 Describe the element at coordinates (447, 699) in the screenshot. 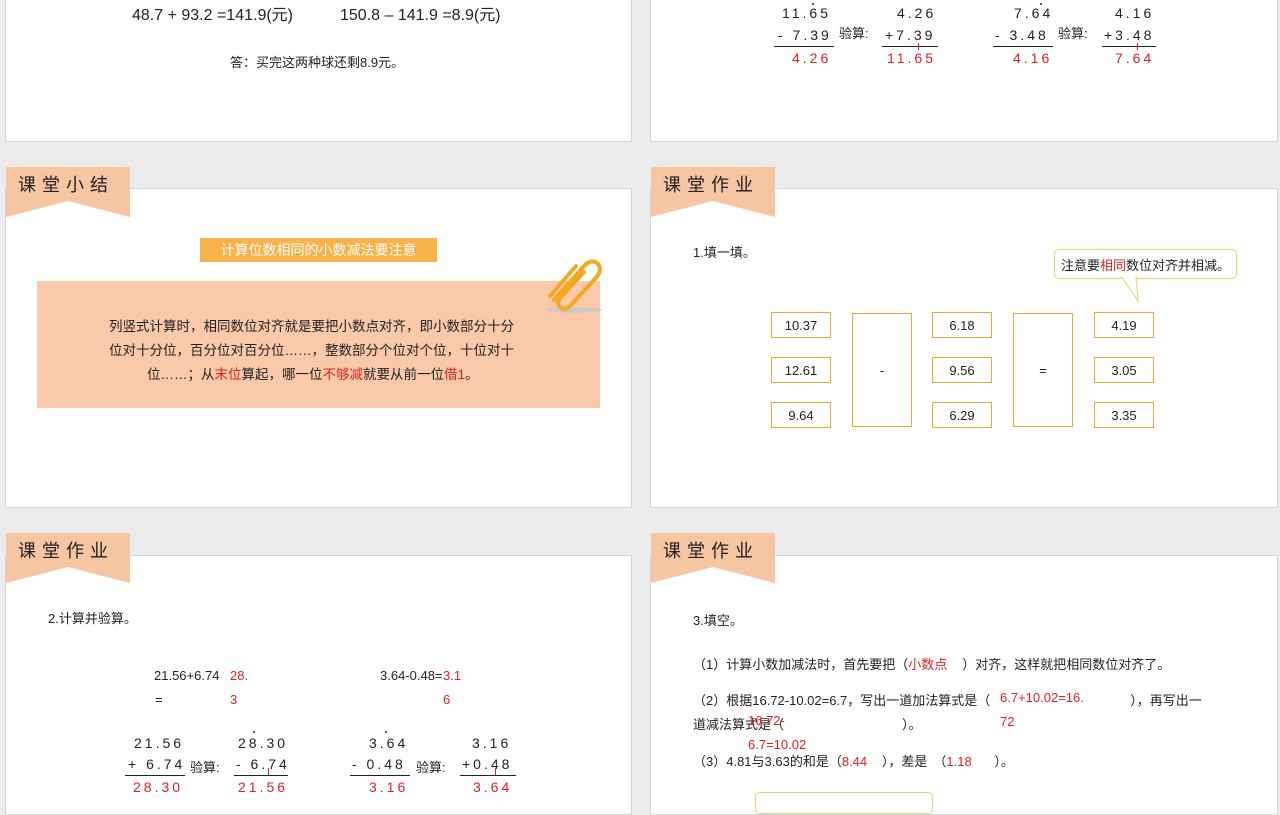

I see `problem-2-answer-b: 6` at that location.